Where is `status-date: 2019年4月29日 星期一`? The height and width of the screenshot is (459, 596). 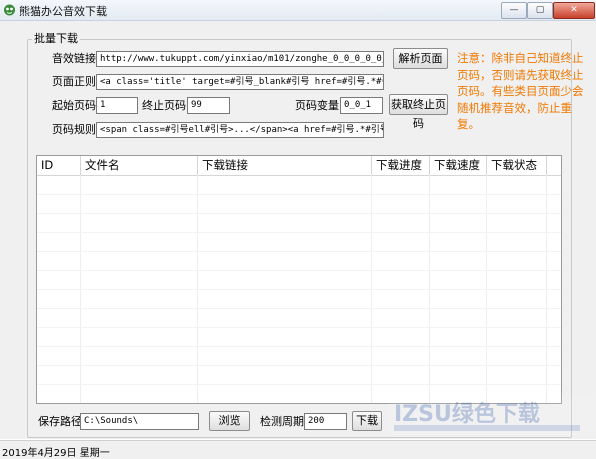
status-date: 2019年4月29日 星期一 is located at coordinates (56, 453).